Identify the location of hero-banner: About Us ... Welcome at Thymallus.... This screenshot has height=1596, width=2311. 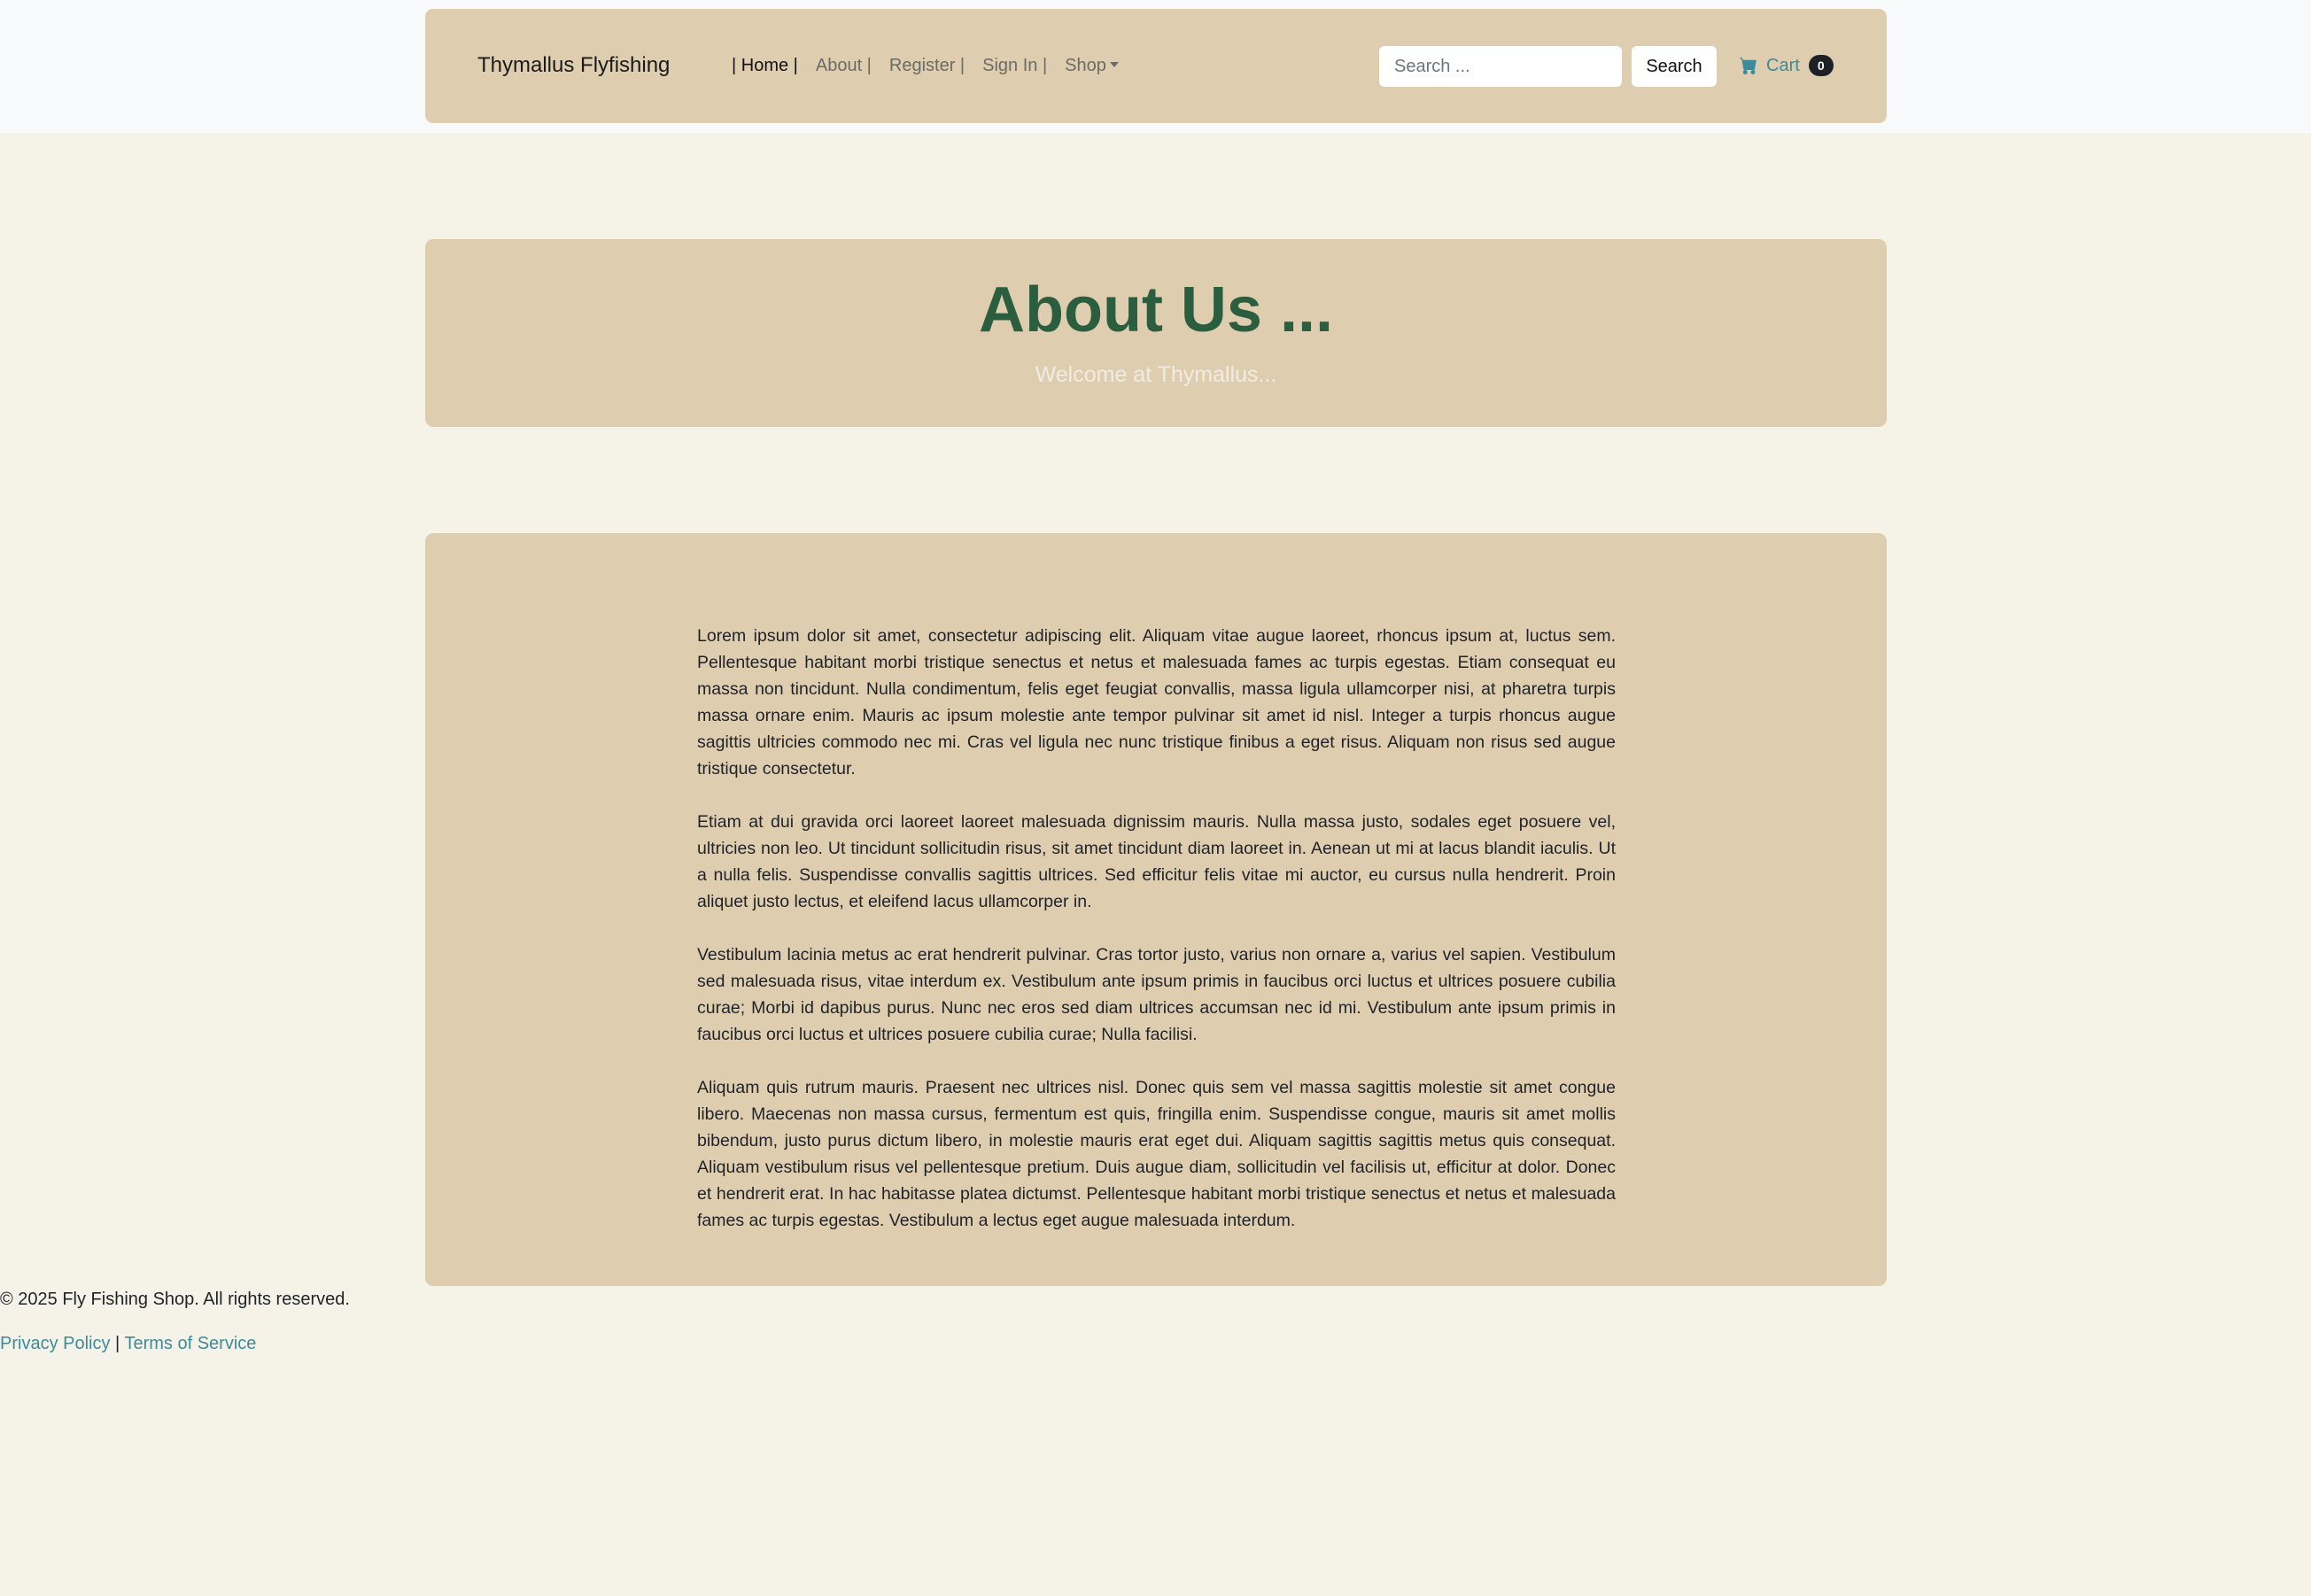
(1156, 333).